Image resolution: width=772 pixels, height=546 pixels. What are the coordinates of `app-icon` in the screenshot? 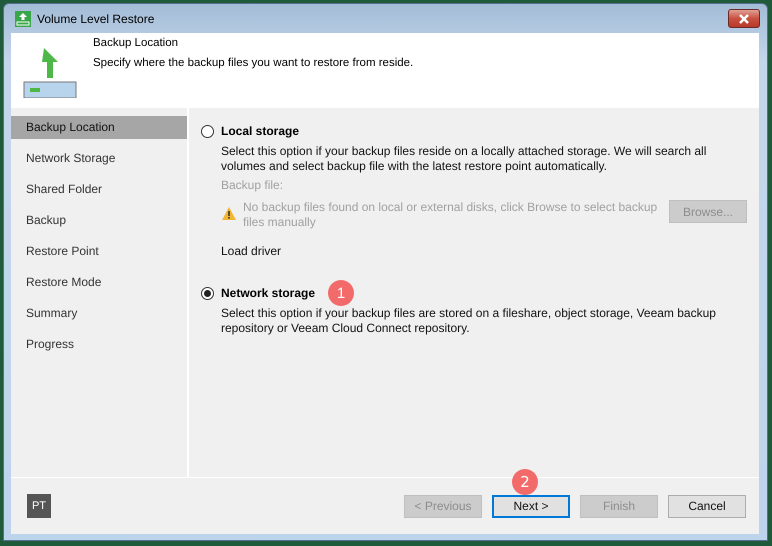 It's located at (23, 18).